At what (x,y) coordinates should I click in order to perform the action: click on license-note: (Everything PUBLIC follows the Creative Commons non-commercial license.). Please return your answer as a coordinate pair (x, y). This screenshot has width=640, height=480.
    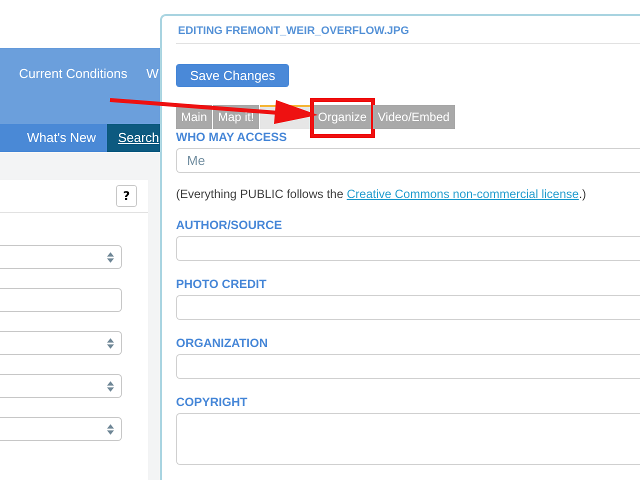
    Looking at the image, I should click on (381, 194).